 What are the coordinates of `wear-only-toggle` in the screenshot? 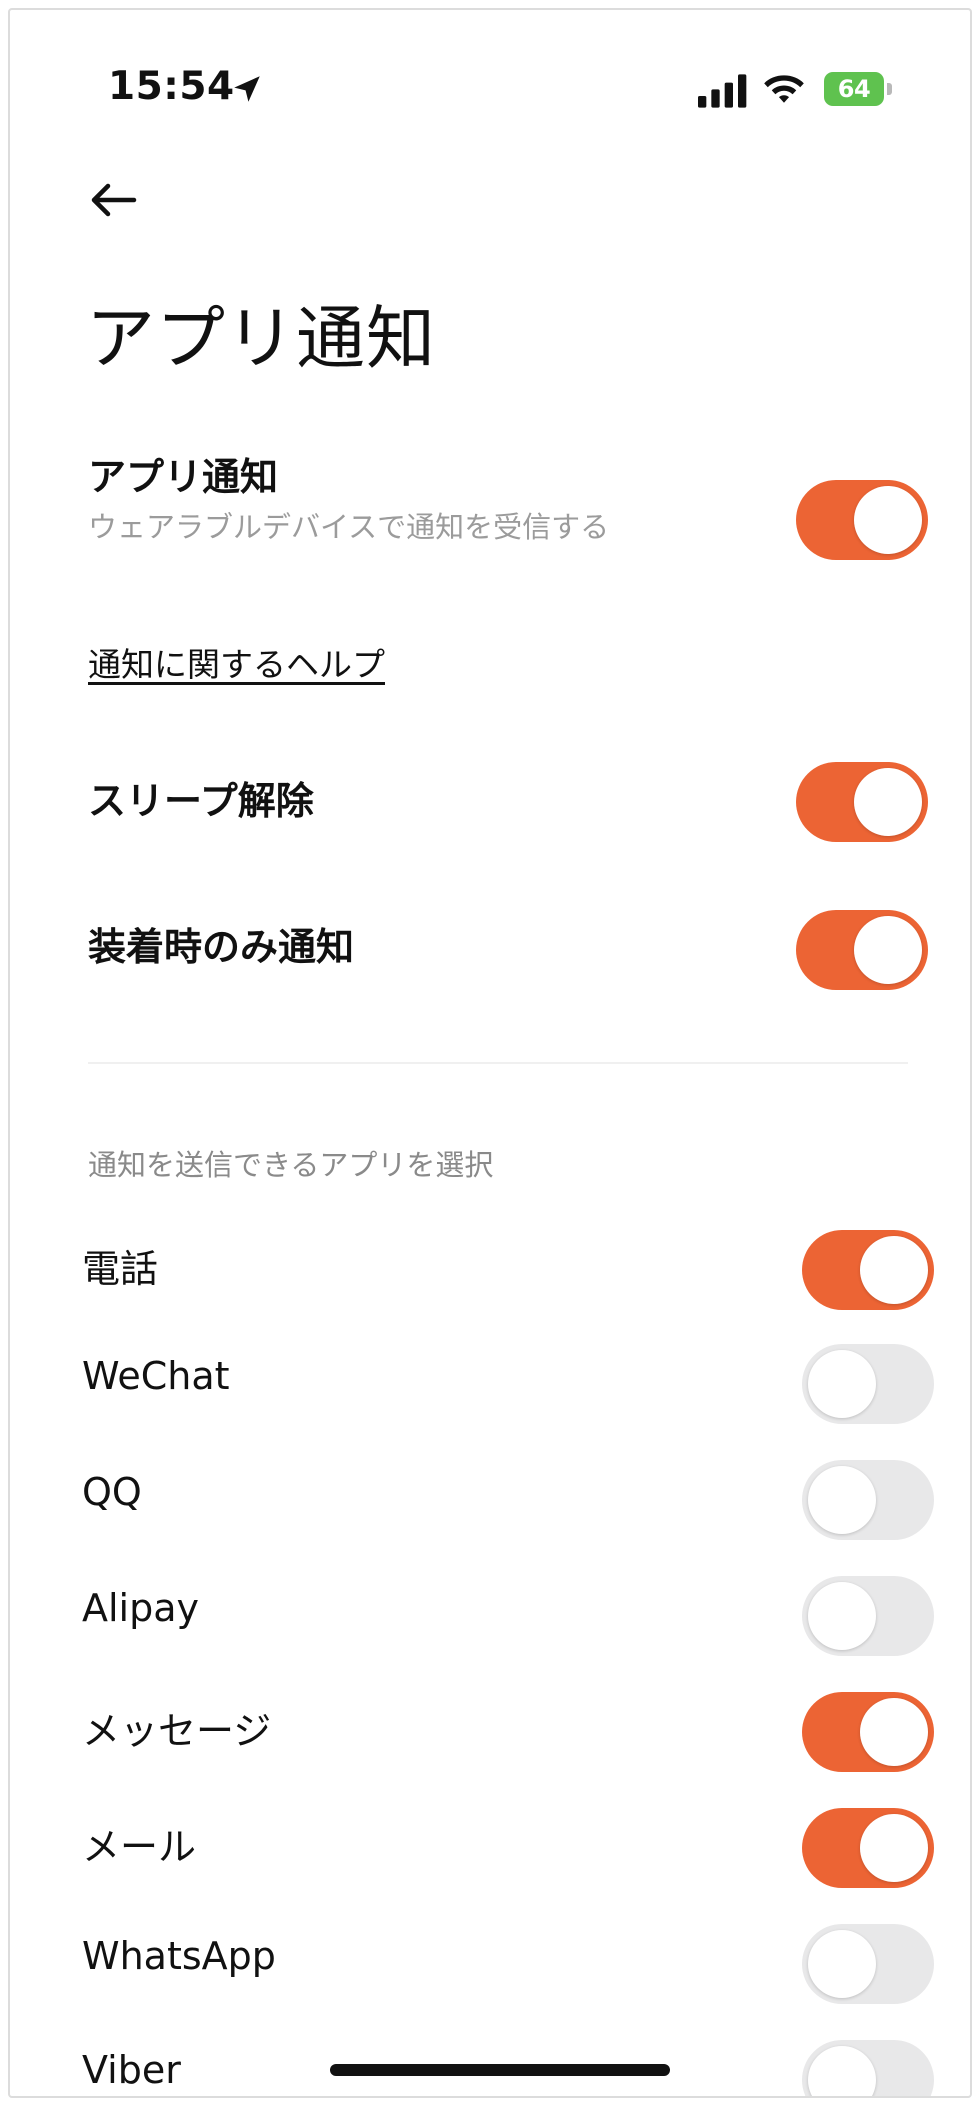 It's located at (862, 950).